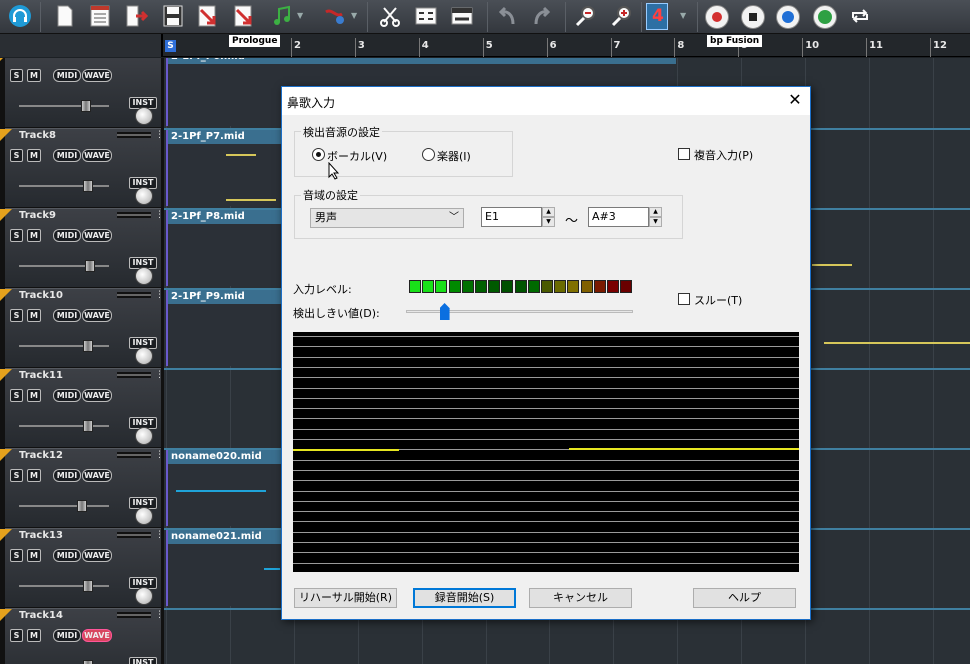 The height and width of the screenshot is (664, 970). Describe the element at coordinates (586, 16) in the screenshot. I see `zoom-out-icon` at that location.